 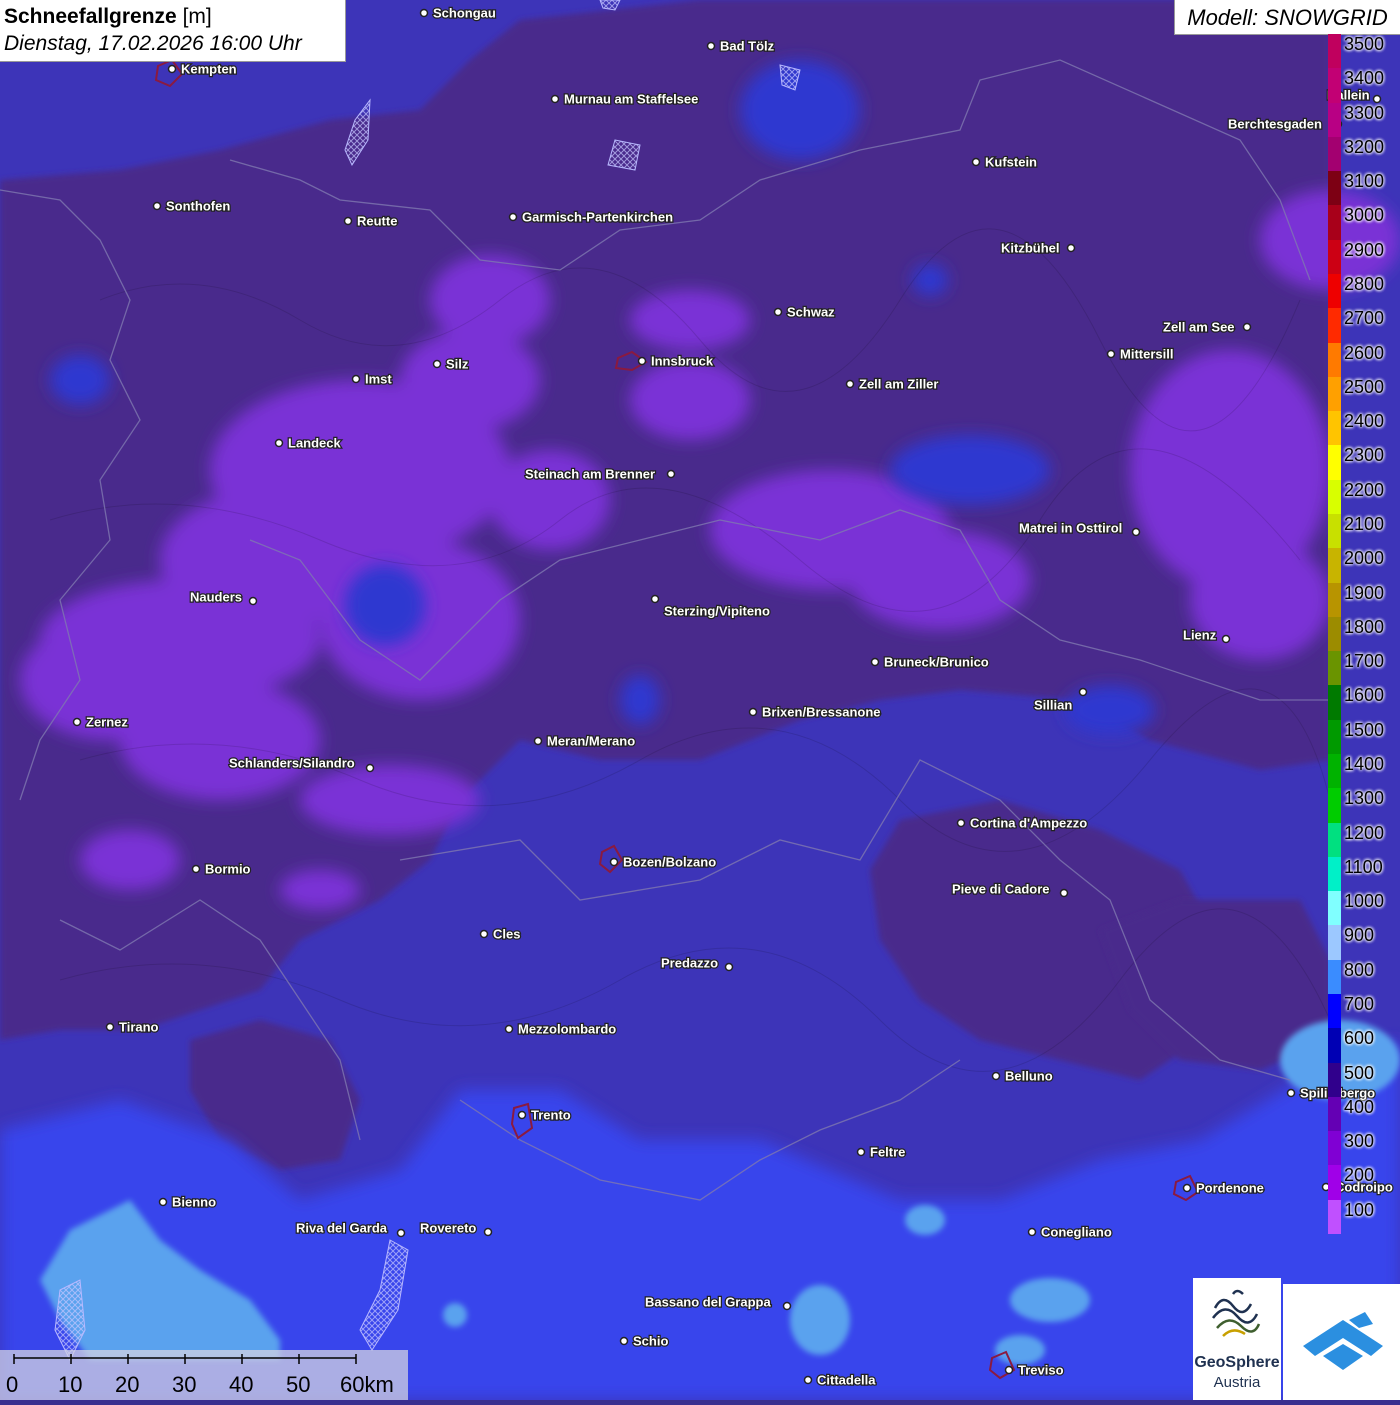 I want to click on city-label: Feltre, so click(x=887, y=1152).